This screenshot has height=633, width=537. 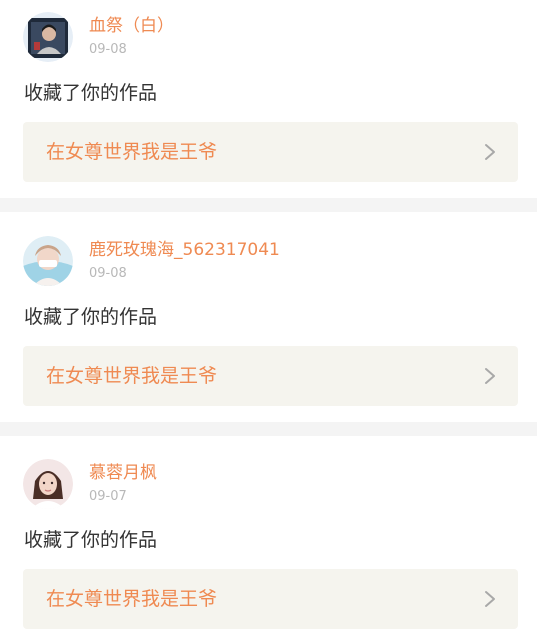 What do you see at coordinates (131, 26) in the screenshot?
I see `username: 血祭（白）` at bounding box center [131, 26].